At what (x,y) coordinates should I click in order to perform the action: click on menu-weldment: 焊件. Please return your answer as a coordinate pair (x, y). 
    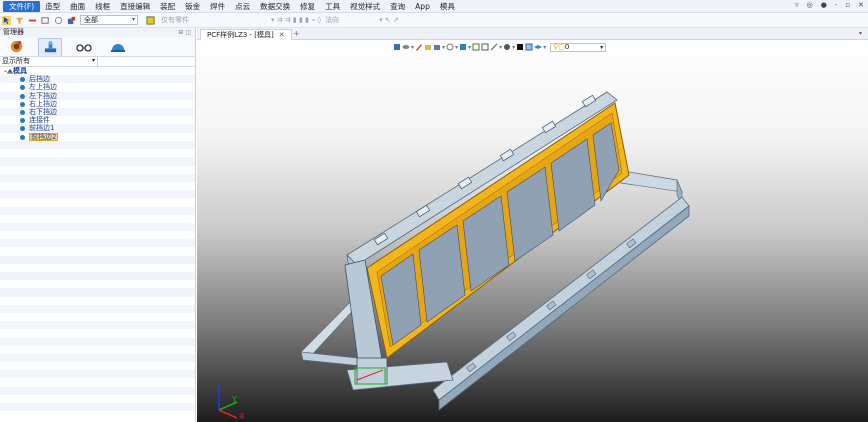
    Looking at the image, I should click on (217, 6).